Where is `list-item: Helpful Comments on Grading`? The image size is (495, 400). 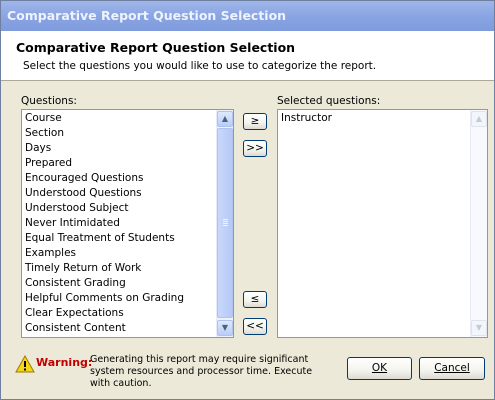
list-item: Helpful Comments on Grading is located at coordinates (119, 298).